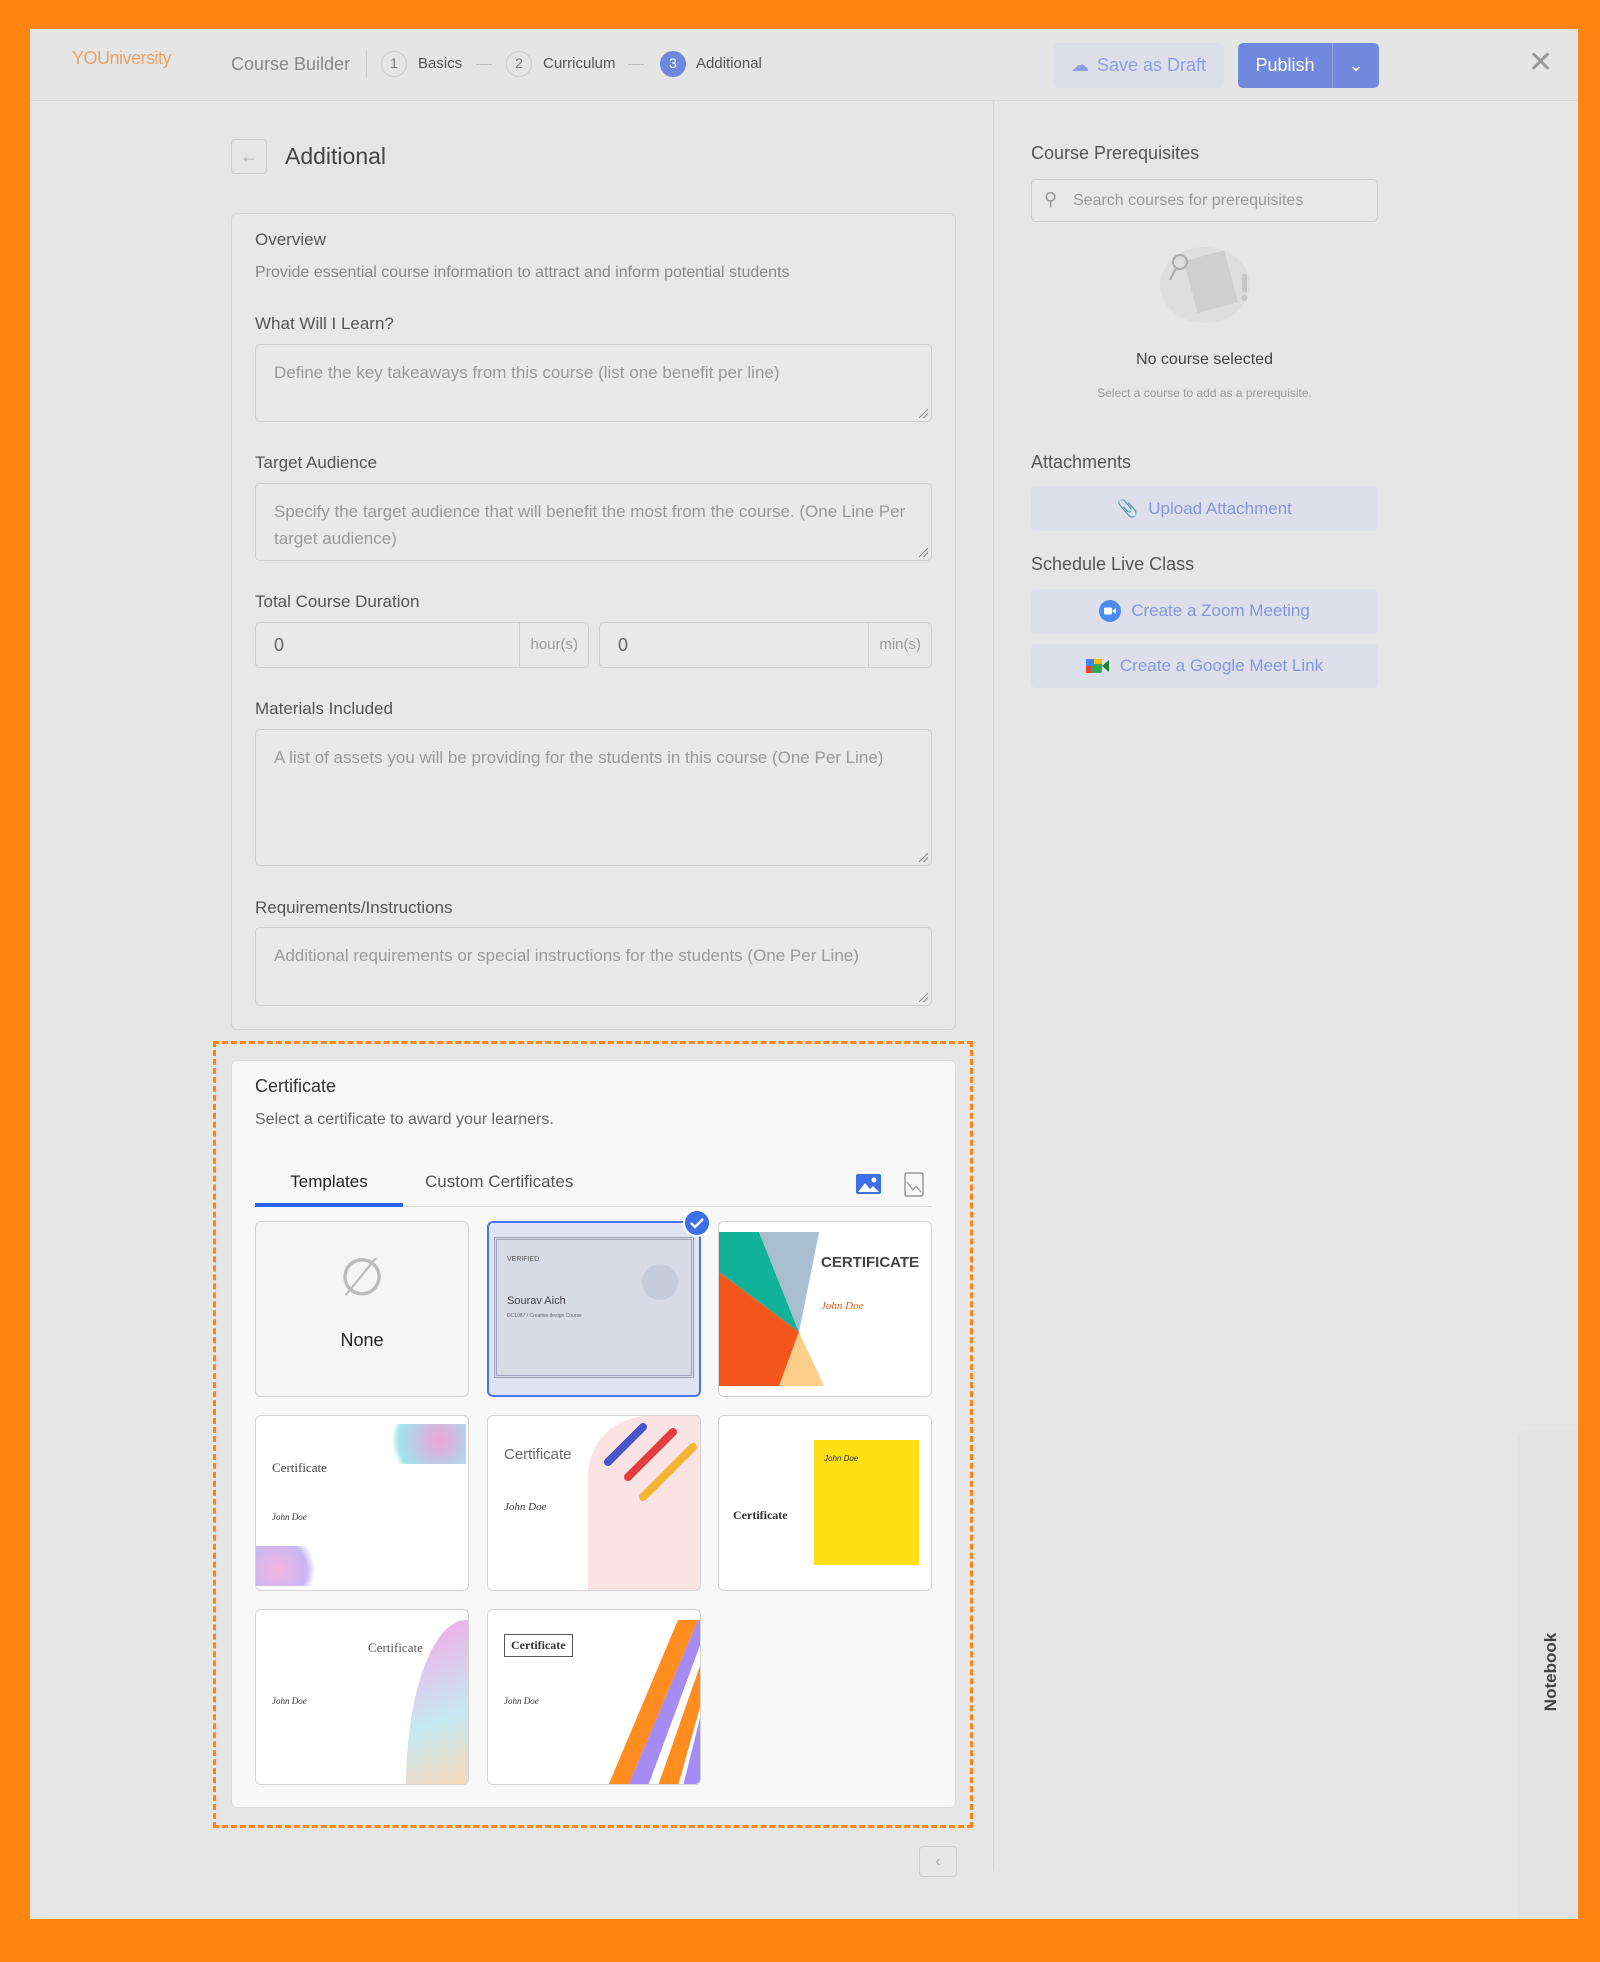  I want to click on template-heading: CERTIFICATE, so click(870, 1262).